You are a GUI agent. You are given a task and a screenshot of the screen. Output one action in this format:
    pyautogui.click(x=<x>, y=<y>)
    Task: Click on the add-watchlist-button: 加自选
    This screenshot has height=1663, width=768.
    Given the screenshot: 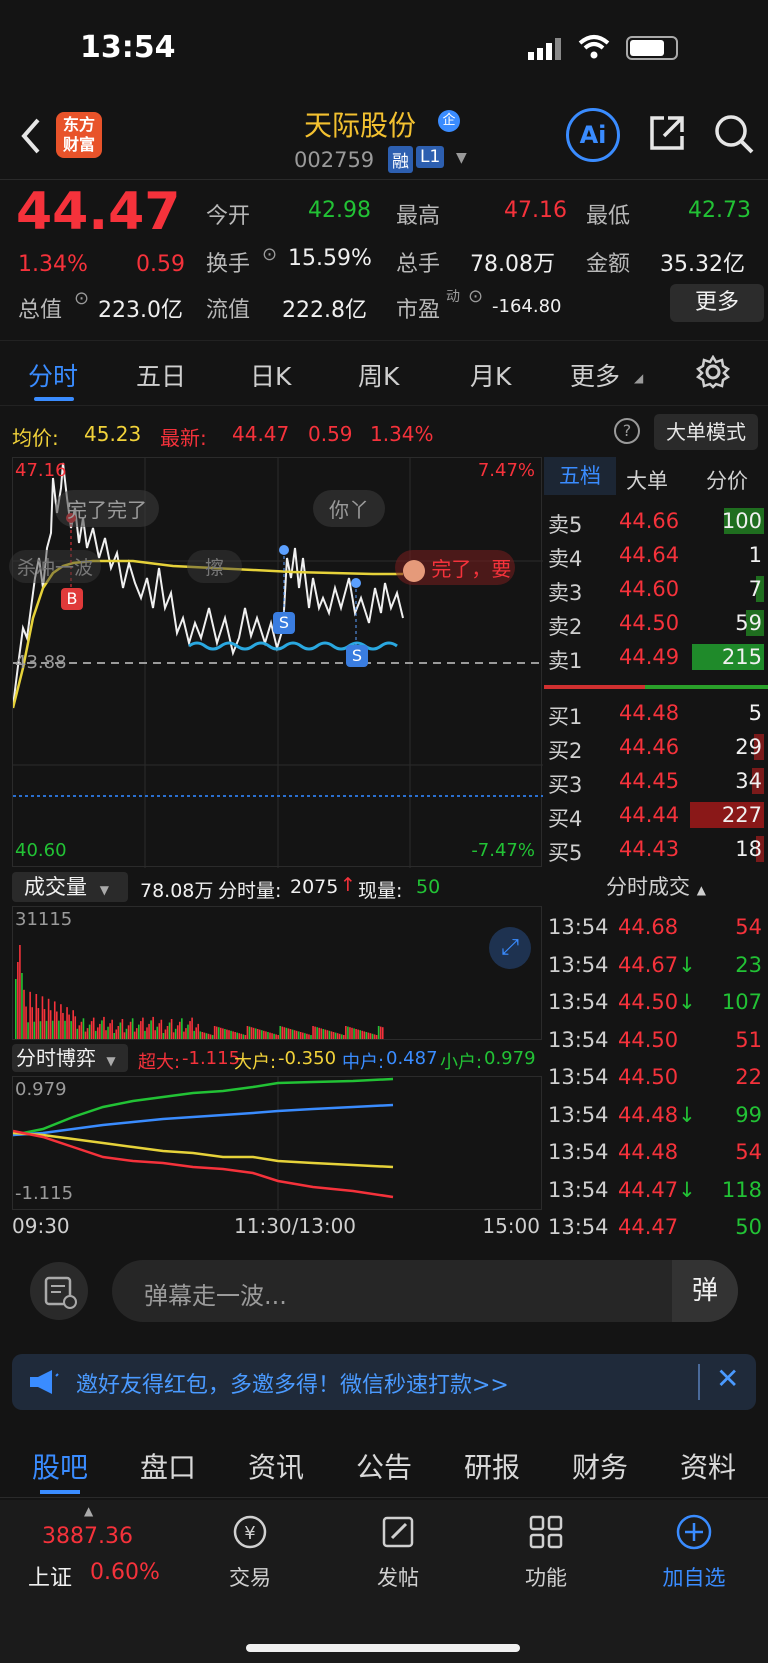 What is the action you would take?
    pyautogui.click(x=694, y=1551)
    